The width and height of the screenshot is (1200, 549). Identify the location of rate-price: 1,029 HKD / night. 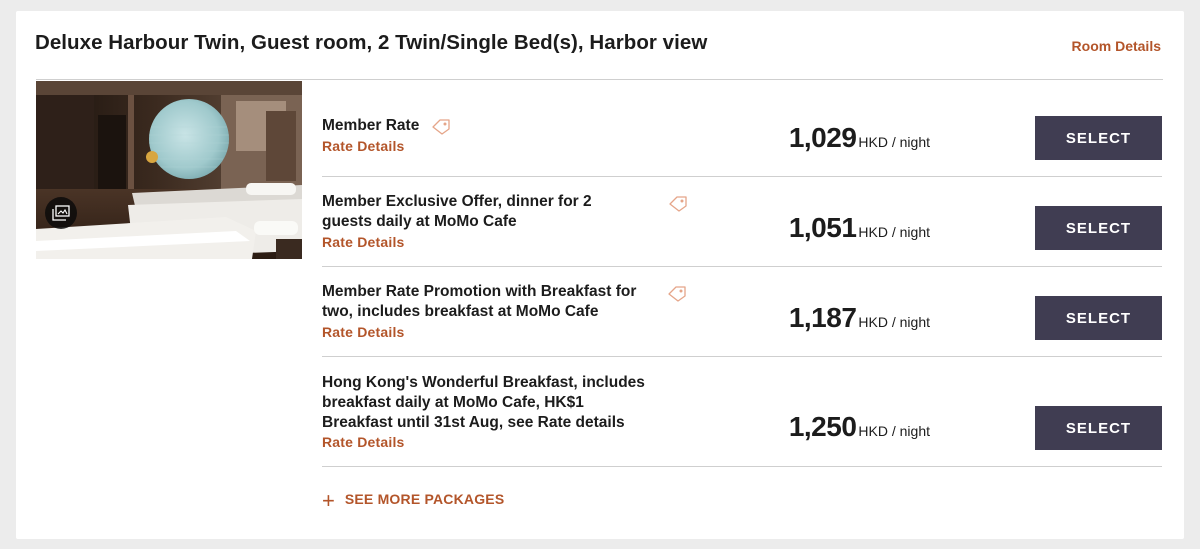
(859, 138).